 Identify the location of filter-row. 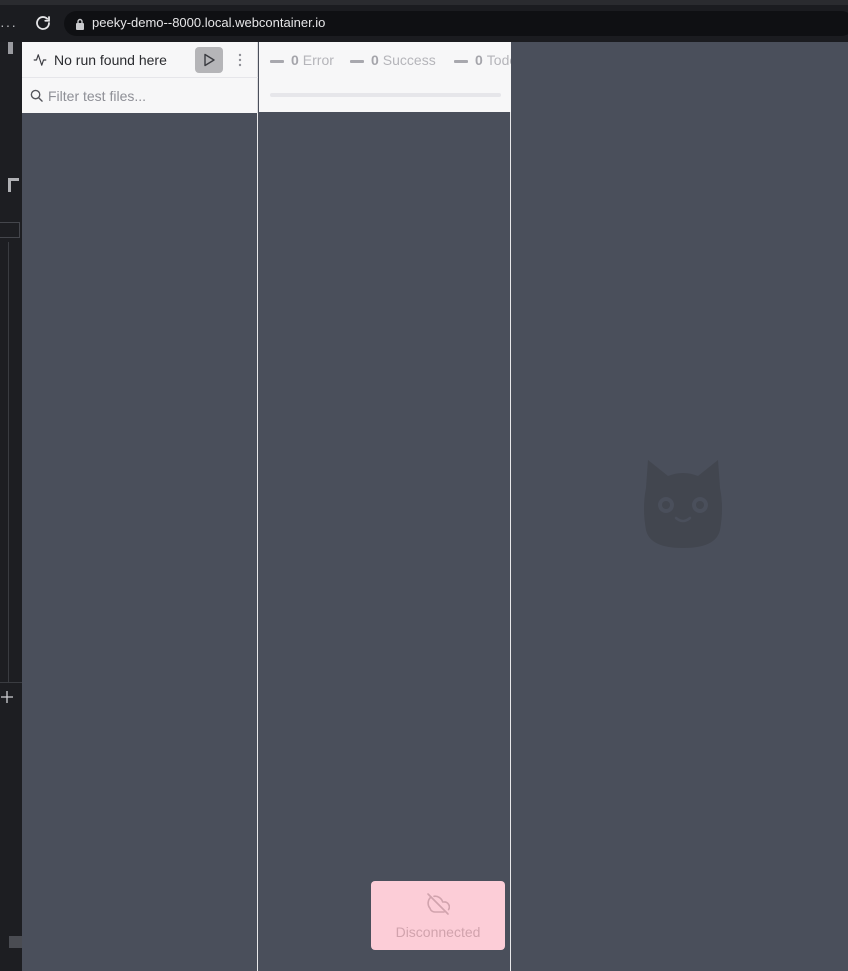
(140, 95).